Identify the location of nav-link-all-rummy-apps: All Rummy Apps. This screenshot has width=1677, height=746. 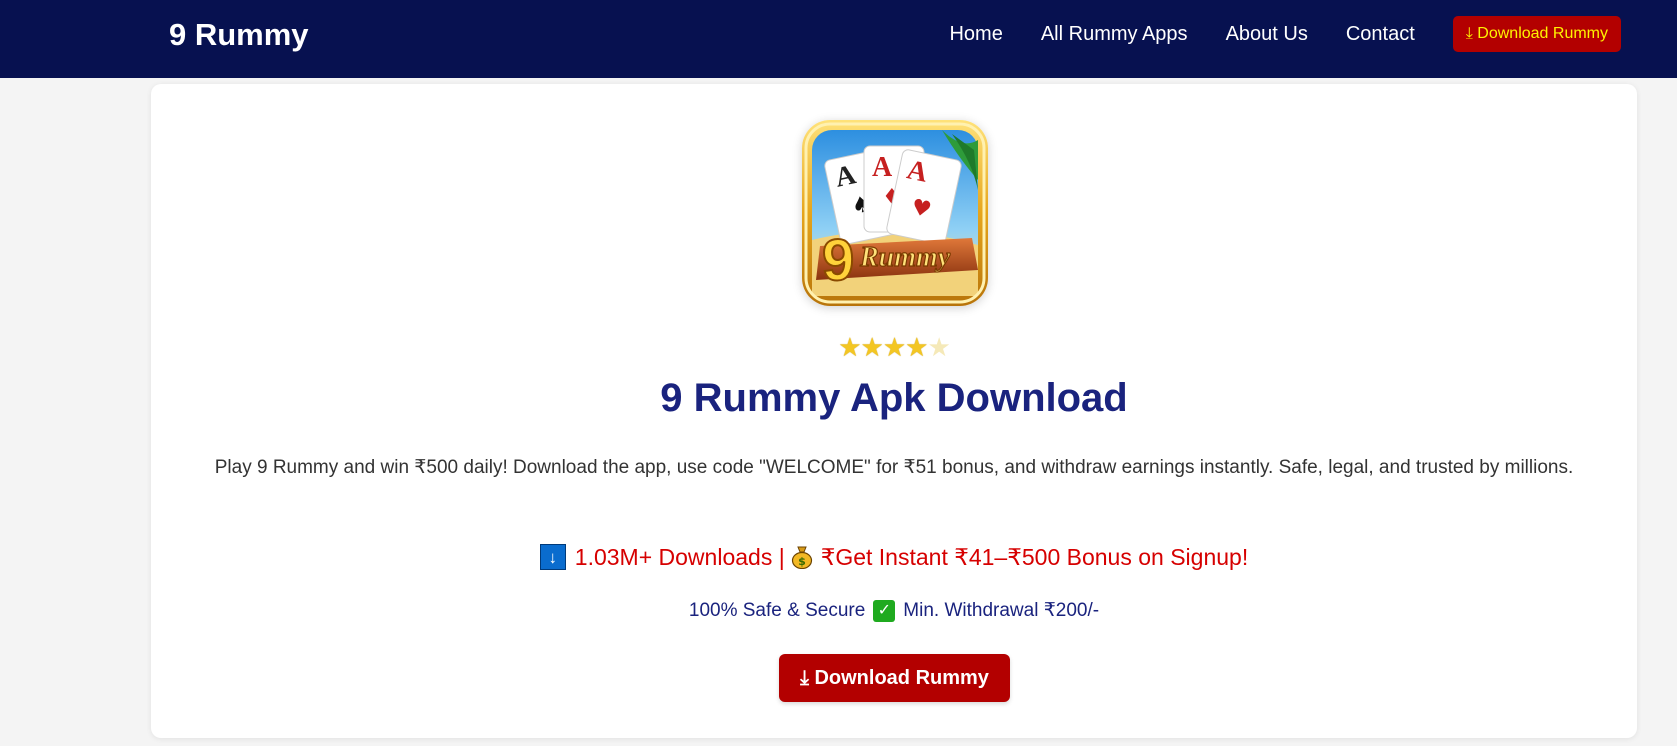
(1114, 34).